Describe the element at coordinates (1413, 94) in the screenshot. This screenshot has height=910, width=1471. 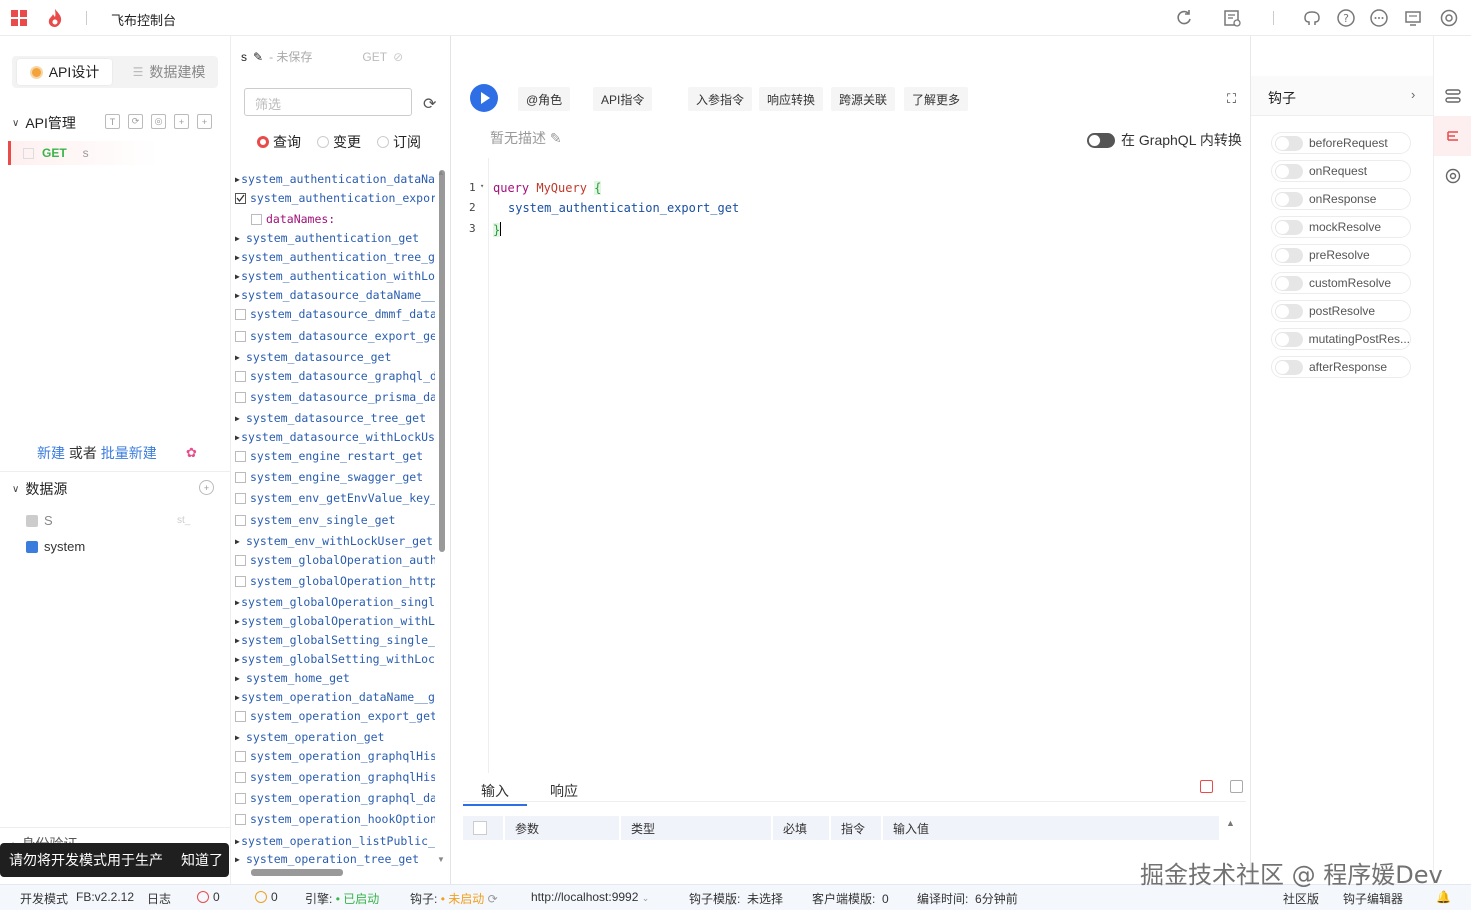
I see `chevron-right-icon: ›` at that location.